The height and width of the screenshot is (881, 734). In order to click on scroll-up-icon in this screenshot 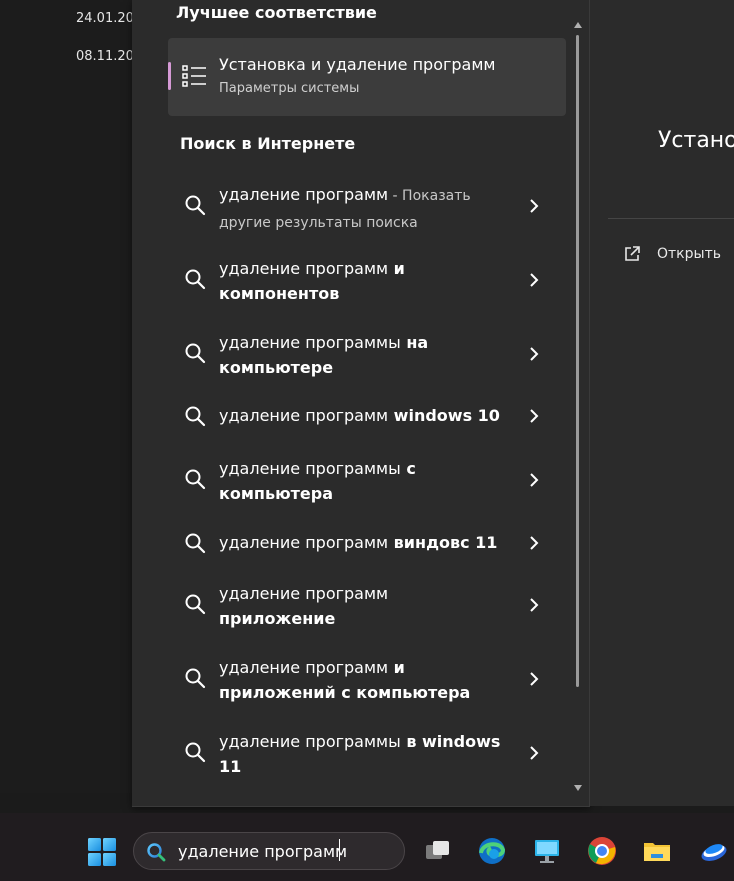, I will do `click(578, 25)`.